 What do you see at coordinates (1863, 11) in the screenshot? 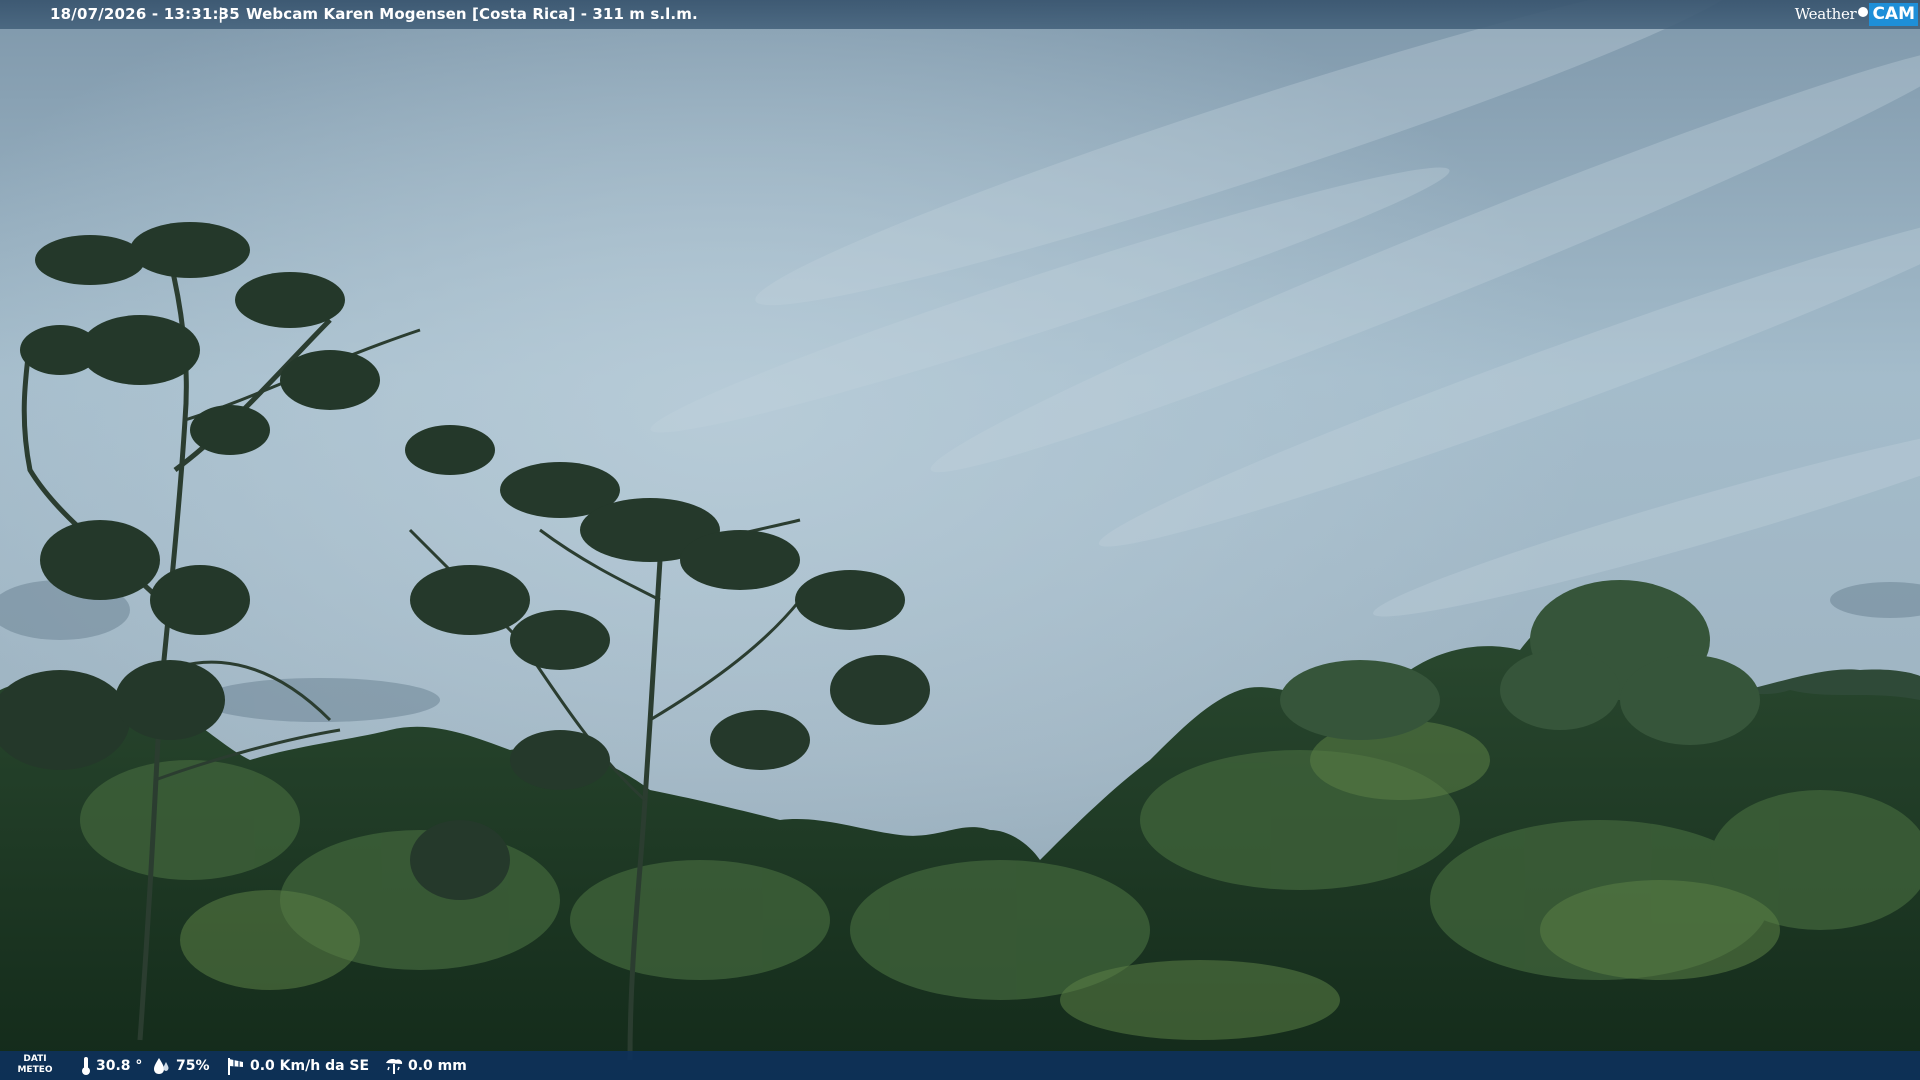
I see `logo-dot-icon` at bounding box center [1863, 11].